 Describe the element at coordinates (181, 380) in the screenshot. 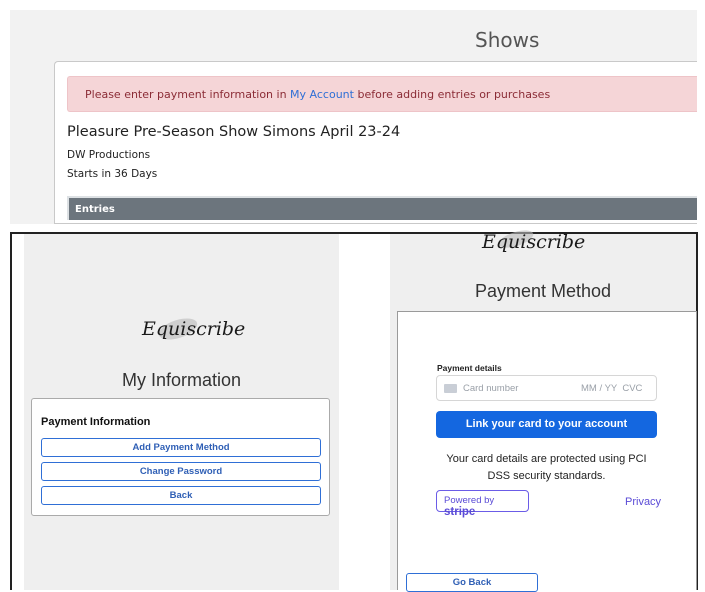

I see `my-information-heading: My Information` at that location.